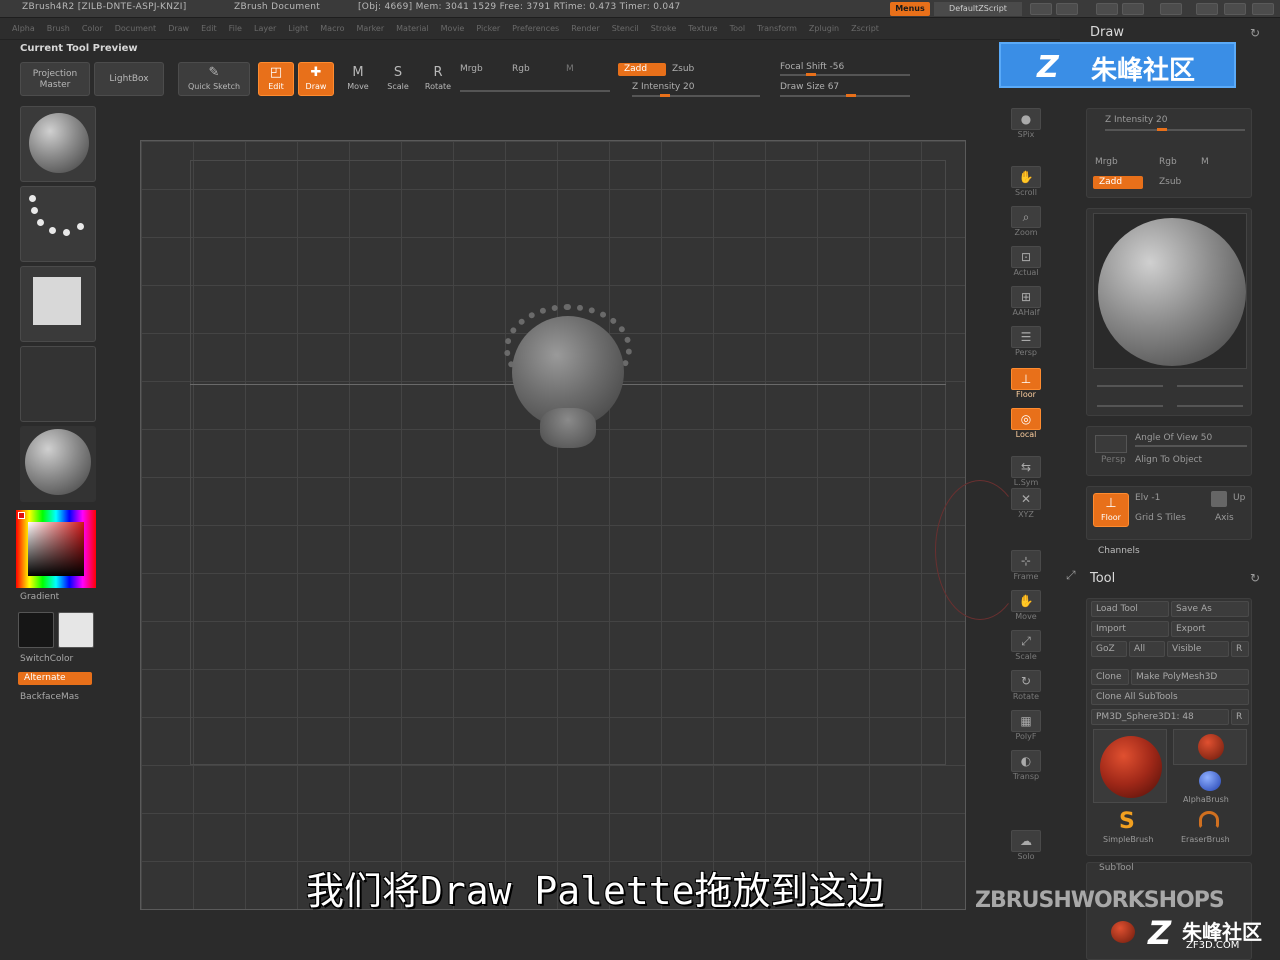 This screenshot has height=960, width=1280. I want to click on alternate-button: Alternate, so click(55, 678).